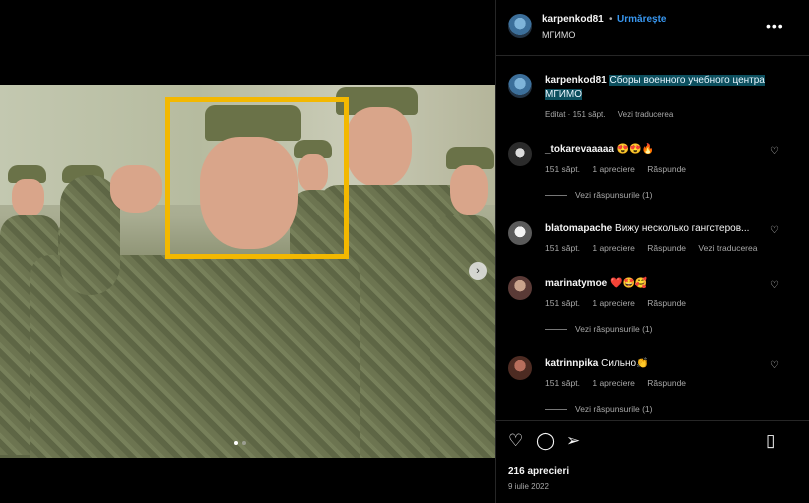 This screenshot has height=503, width=809. I want to click on caption-avatar, so click(520, 86).